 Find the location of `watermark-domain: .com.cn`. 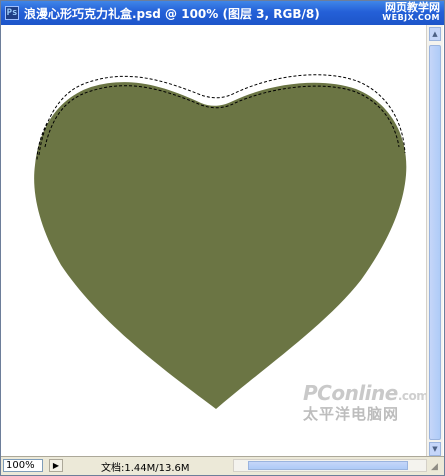

watermark-domain: .com.cn is located at coordinates (412, 396).